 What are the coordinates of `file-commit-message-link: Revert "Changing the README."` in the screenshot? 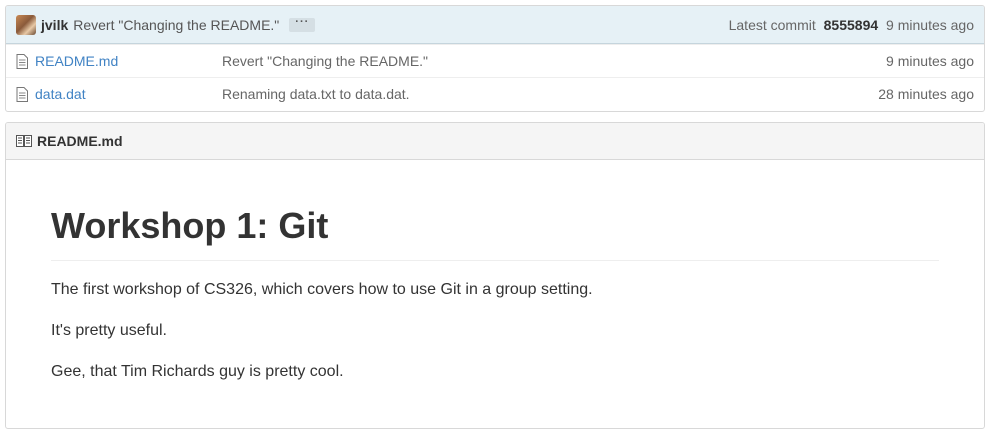 It's located at (554, 61).